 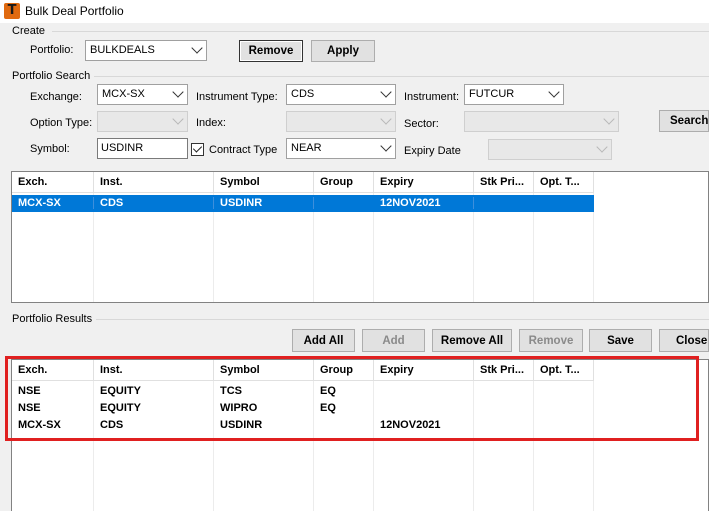 I want to click on symbol-label: Symbol:, so click(x=50, y=149).